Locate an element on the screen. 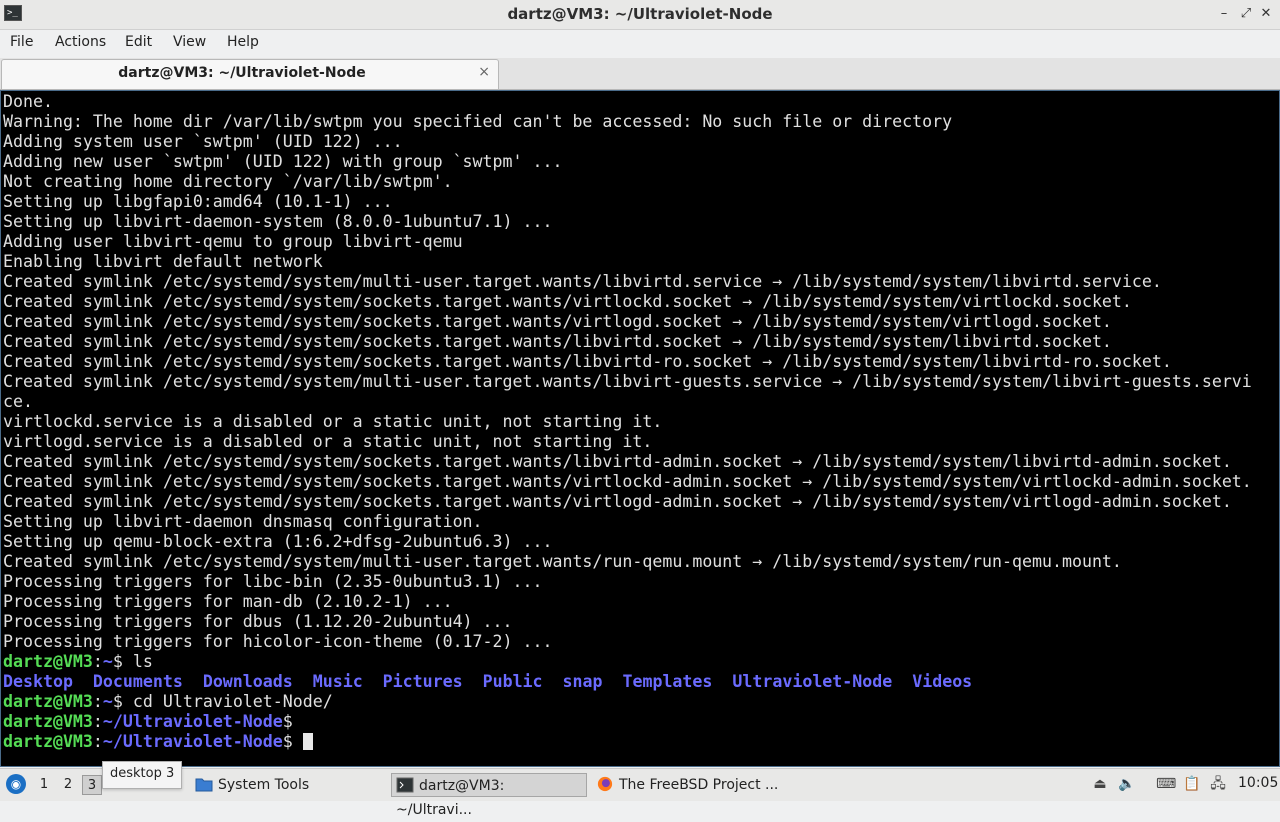 This screenshot has height=822, width=1280. menu-actions: Actions is located at coordinates (80, 42).